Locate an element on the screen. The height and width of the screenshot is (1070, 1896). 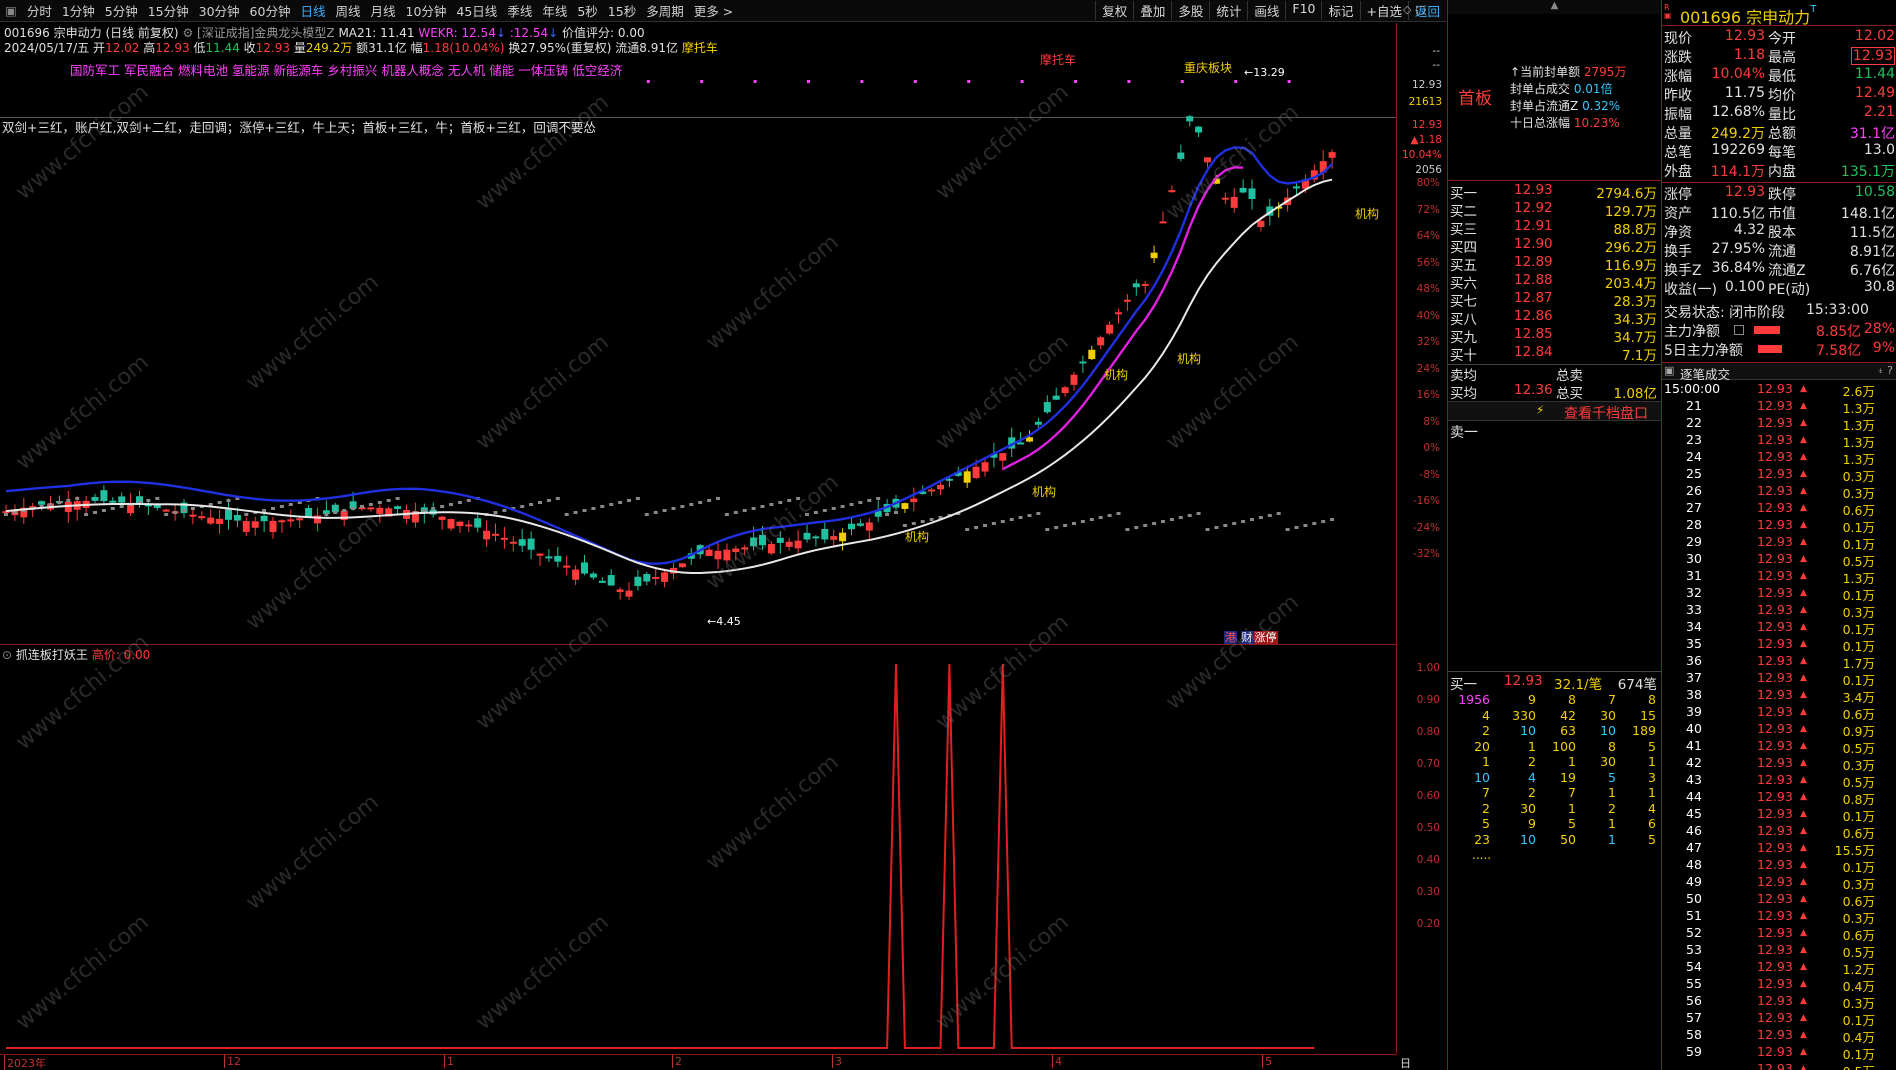
toolbar-btn-2: 多股 is located at coordinates (1190, 10).